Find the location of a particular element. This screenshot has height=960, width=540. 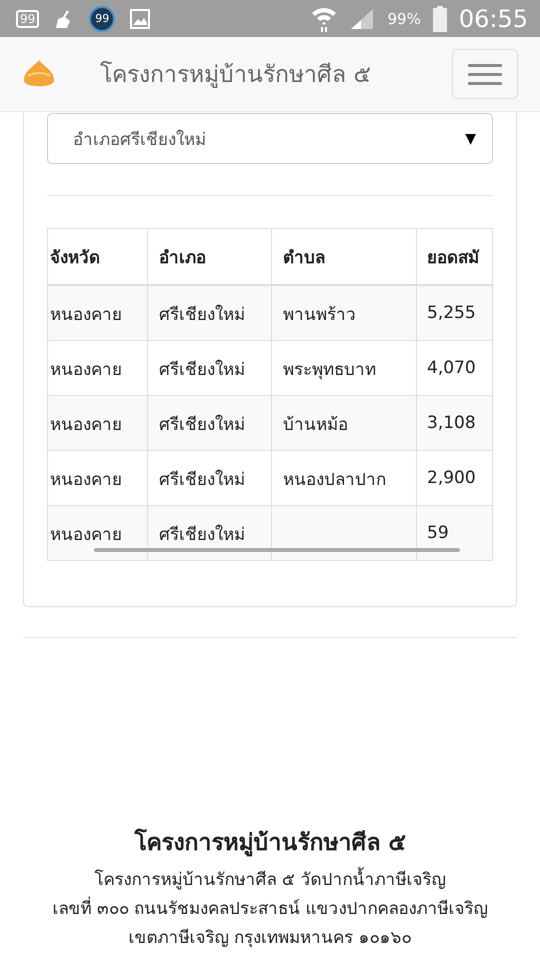

battery-percent: 99% is located at coordinates (404, 19).